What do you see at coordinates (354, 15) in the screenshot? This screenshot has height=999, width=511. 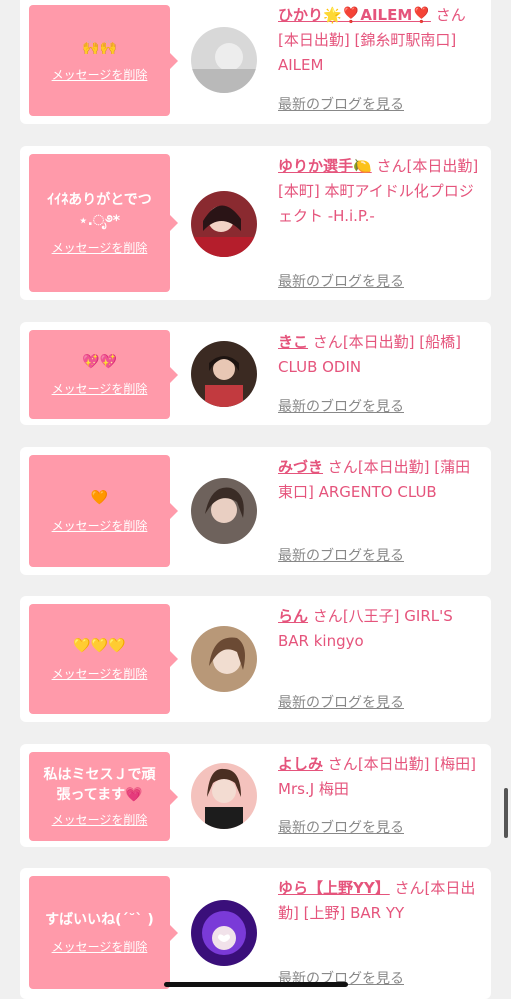 I see `cast-name-link: ひかり🌟❣️AILEM❣️` at bounding box center [354, 15].